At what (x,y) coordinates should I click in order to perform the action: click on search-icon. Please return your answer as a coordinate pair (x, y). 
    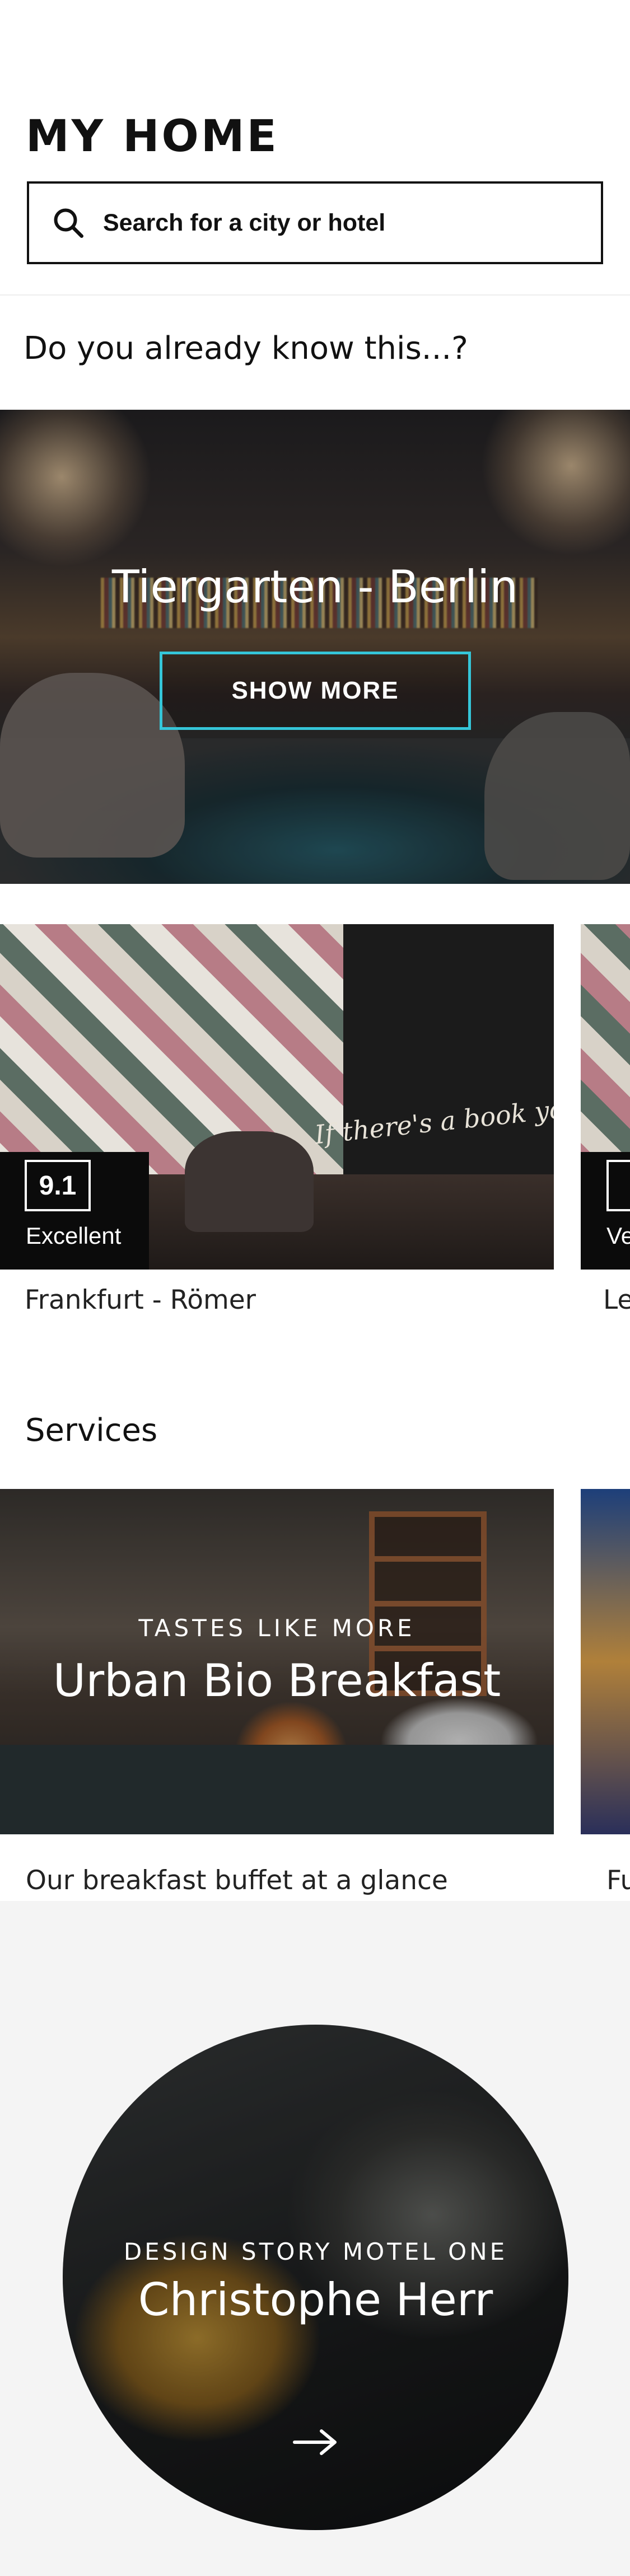
    Looking at the image, I should click on (69, 223).